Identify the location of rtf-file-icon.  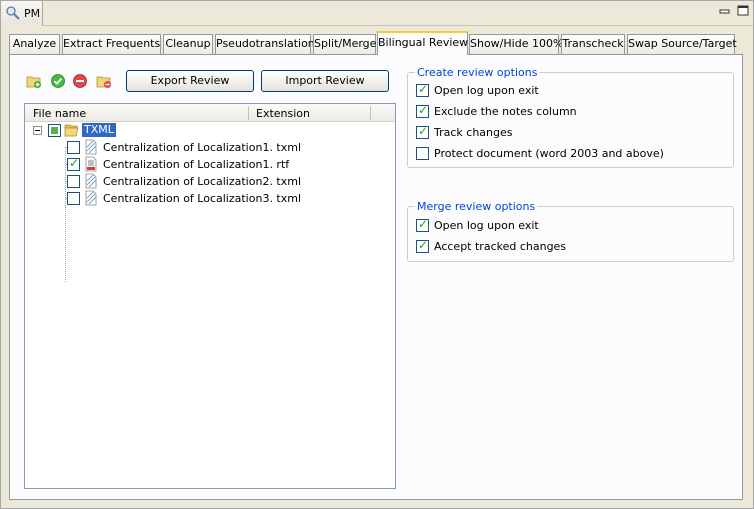
(91, 164).